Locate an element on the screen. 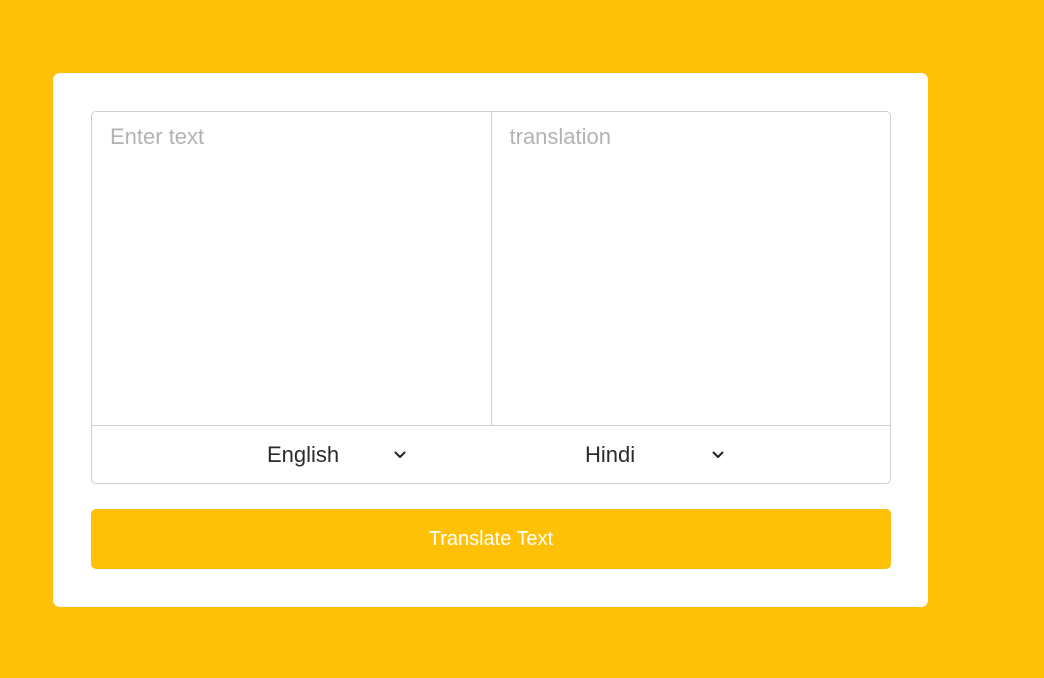 The height and width of the screenshot is (678, 1044). source-language-select: English is located at coordinates (337, 455).